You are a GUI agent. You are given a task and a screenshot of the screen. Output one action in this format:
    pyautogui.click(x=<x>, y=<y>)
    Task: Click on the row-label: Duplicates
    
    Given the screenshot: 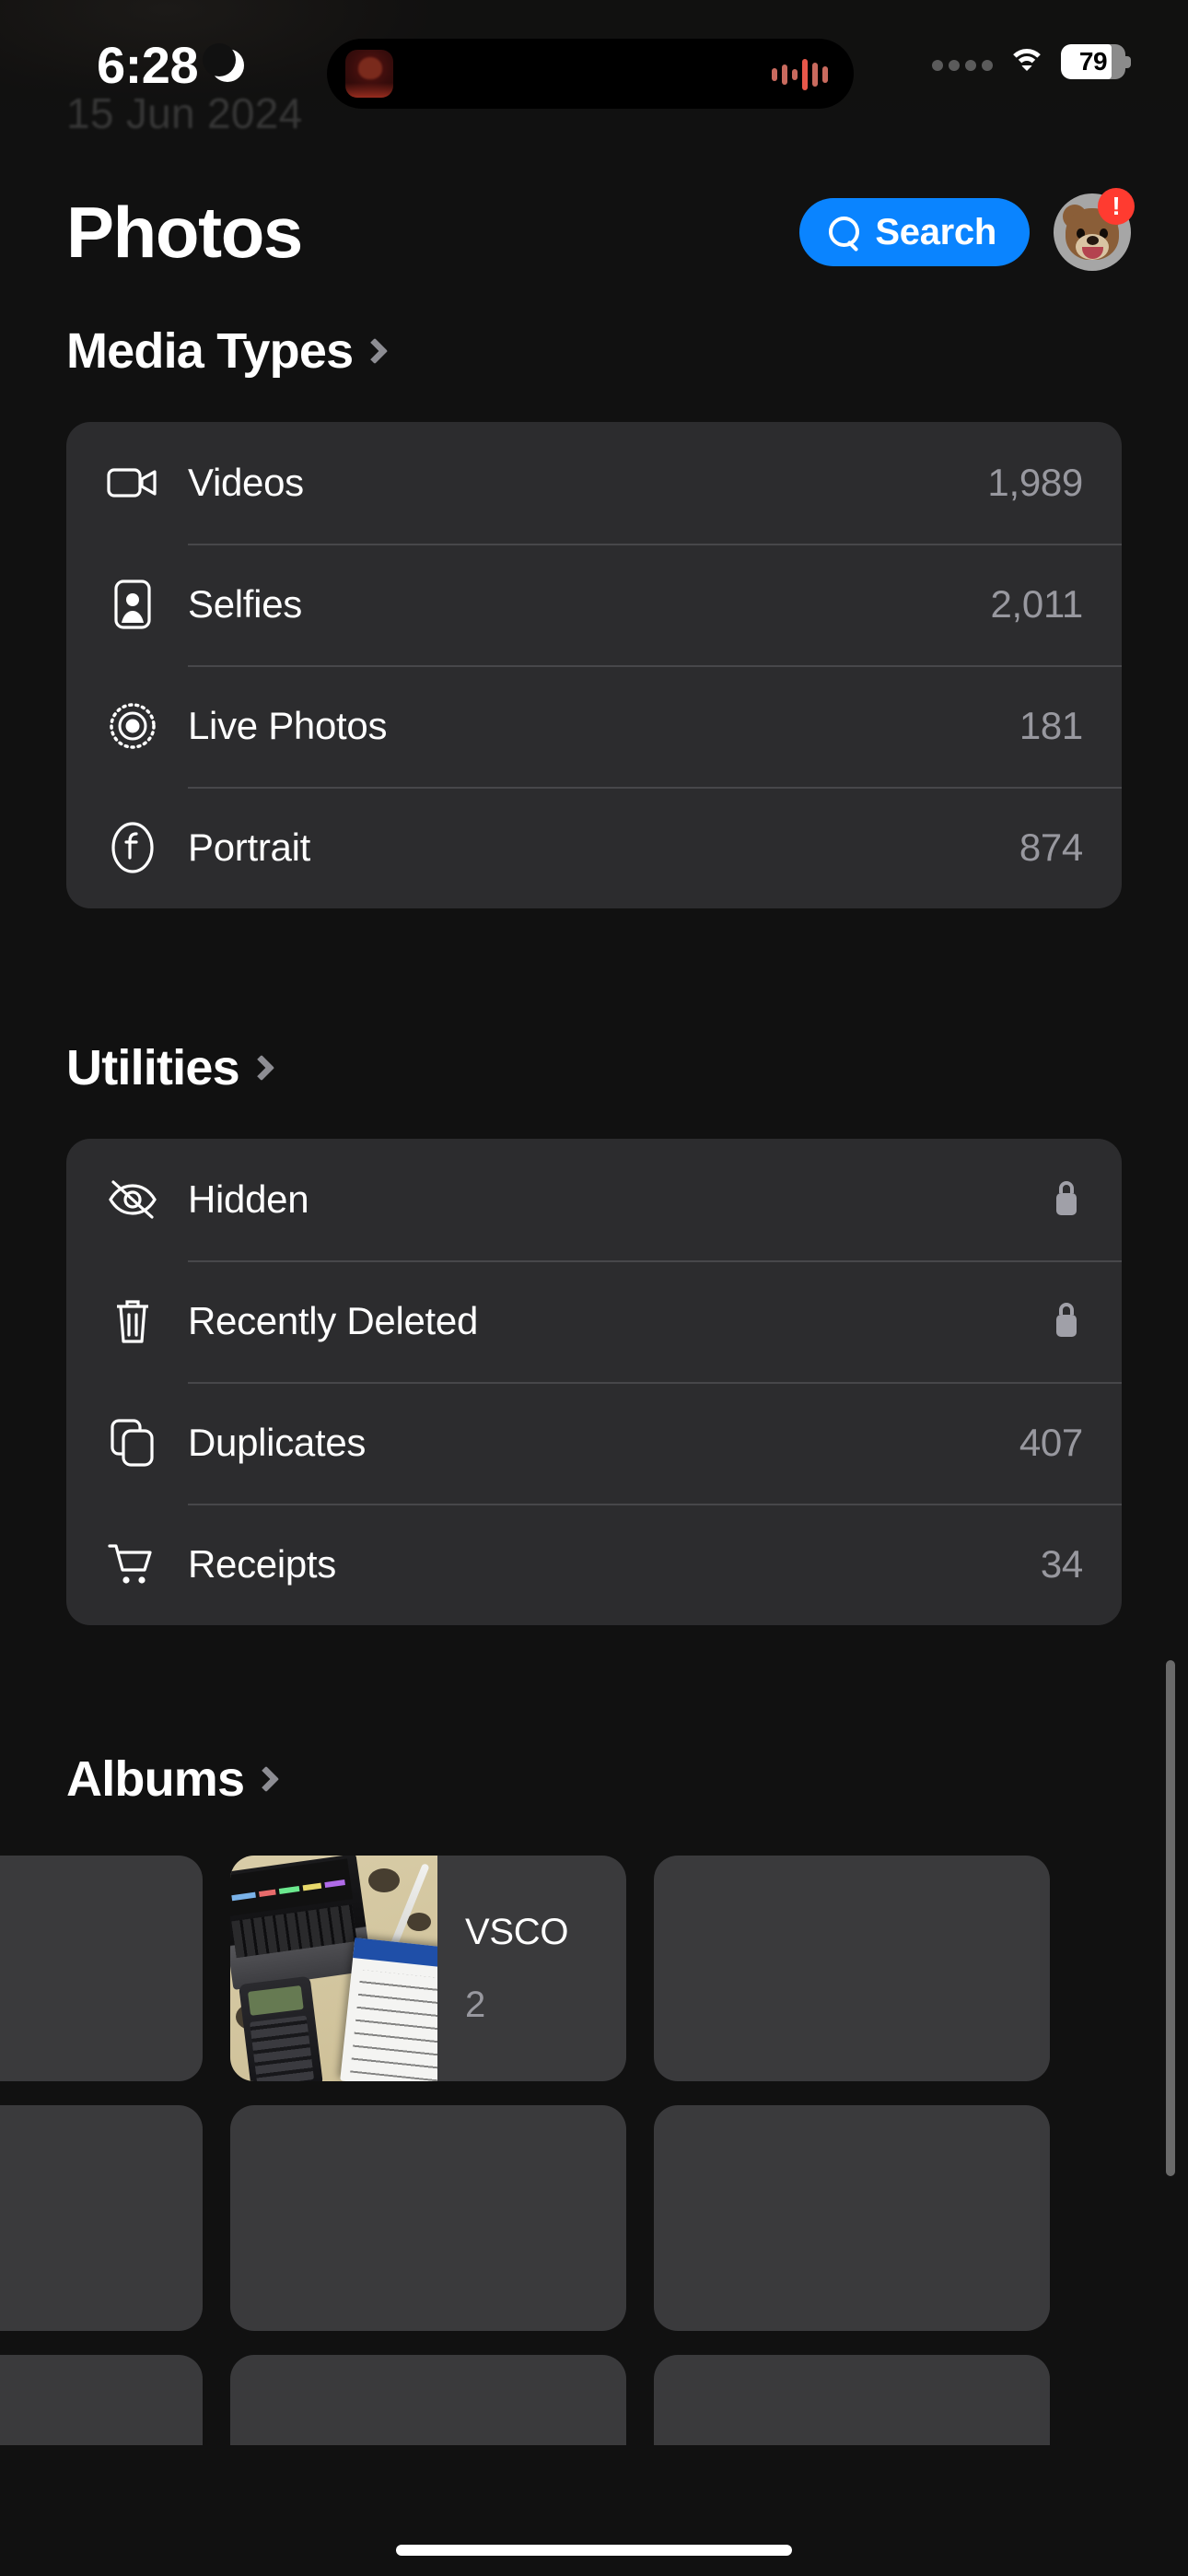 What is the action you would take?
    pyautogui.click(x=277, y=1442)
    